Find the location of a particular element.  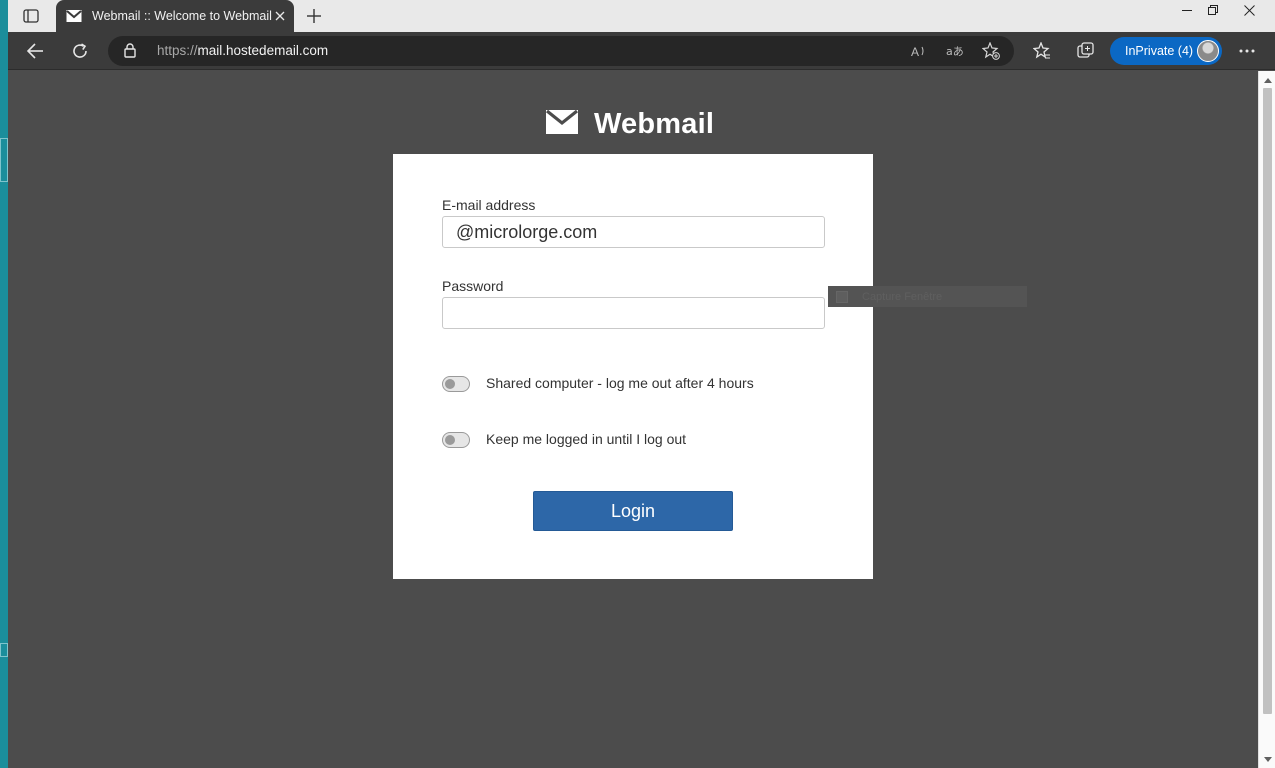

svg-text: A is located at coordinates (915, 51).